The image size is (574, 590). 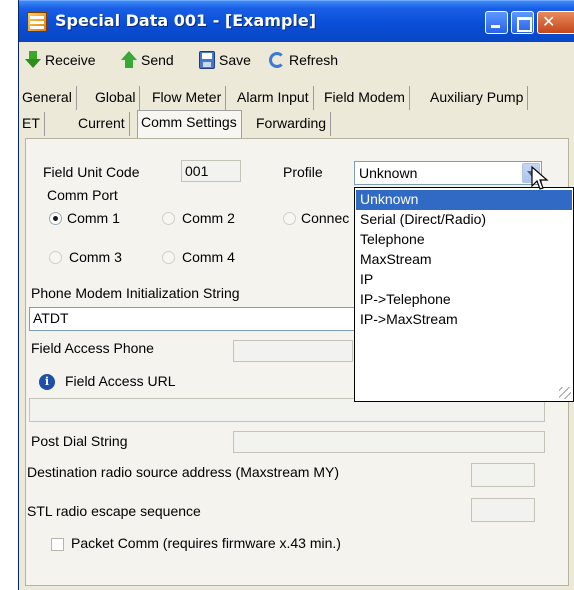 What do you see at coordinates (79, 441) in the screenshot?
I see `post-dial-label: Post Dial String` at bounding box center [79, 441].